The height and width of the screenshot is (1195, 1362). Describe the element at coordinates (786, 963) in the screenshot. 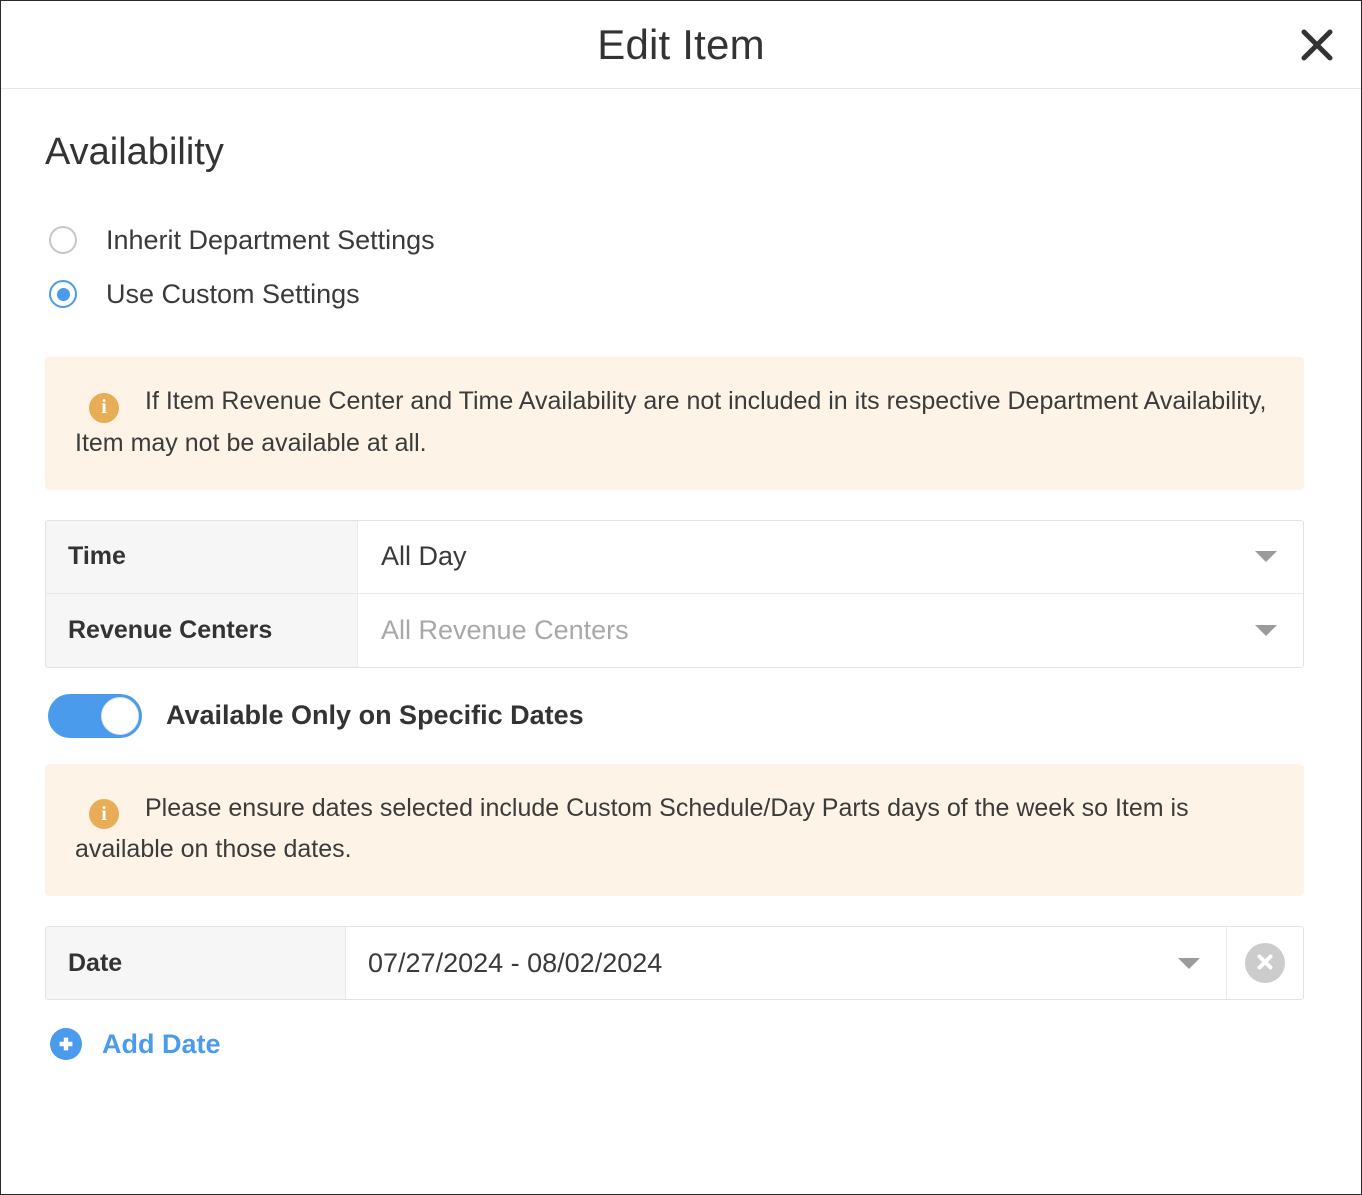

I see `field-value-date: 07/27/2024 - 08/02/2024` at that location.